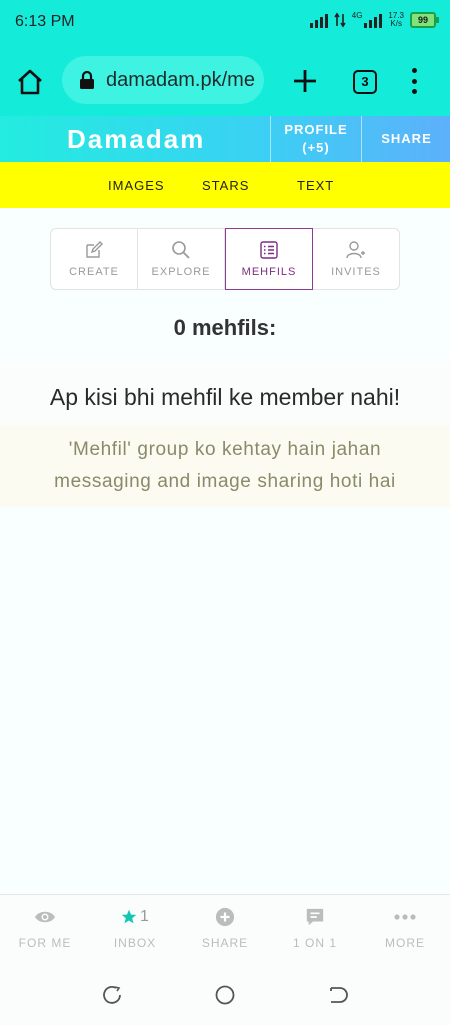 This screenshot has width=450, height=1025. Describe the element at coordinates (315, 185) in the screenshot. I see `nav-text: TEXT` at that location.